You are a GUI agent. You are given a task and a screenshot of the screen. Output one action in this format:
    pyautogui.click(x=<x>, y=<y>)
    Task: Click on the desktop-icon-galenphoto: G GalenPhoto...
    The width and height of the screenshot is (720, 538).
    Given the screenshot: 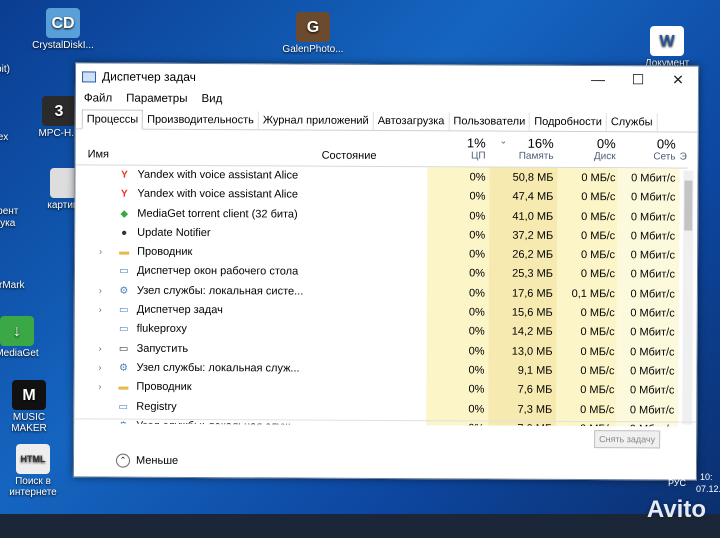 What is the action you would take?
    pyautogui.click(x=313, y=33)
    